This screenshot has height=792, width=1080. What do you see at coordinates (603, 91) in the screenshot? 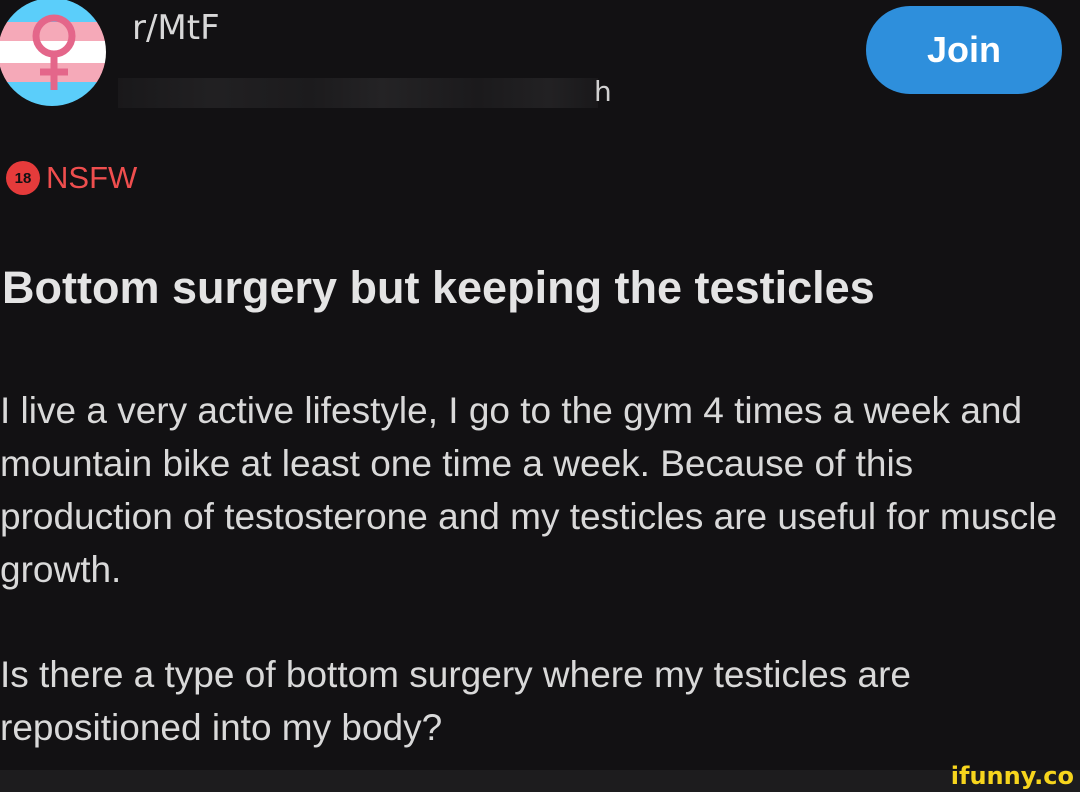
I see `username-fragment: h` at bounding box center [603, 91].